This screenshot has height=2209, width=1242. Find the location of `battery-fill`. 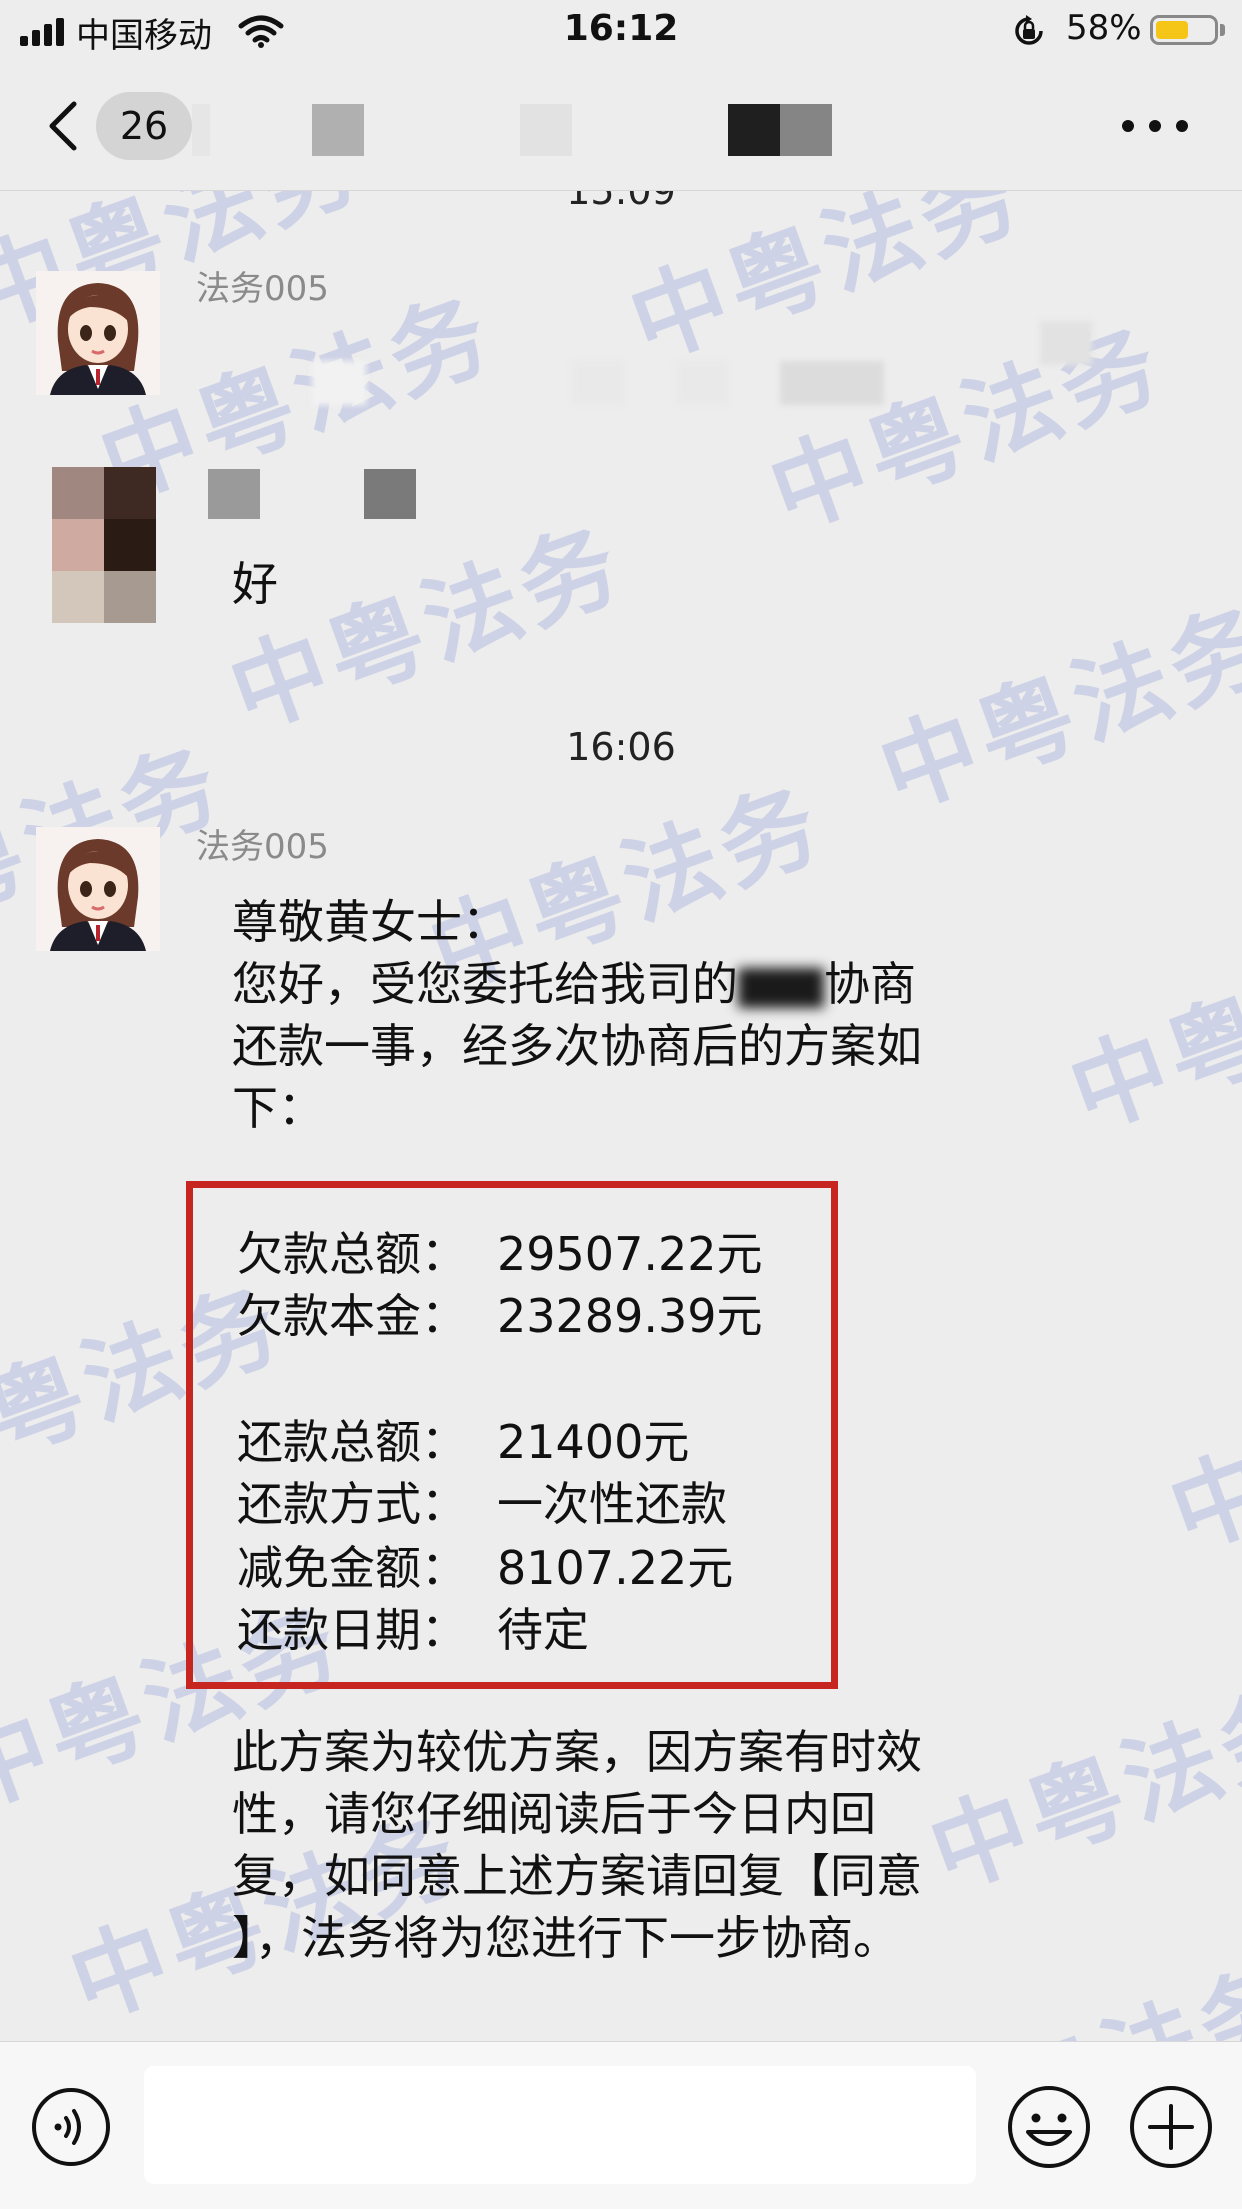

battery-fill is located at coordinates (1172, 30).